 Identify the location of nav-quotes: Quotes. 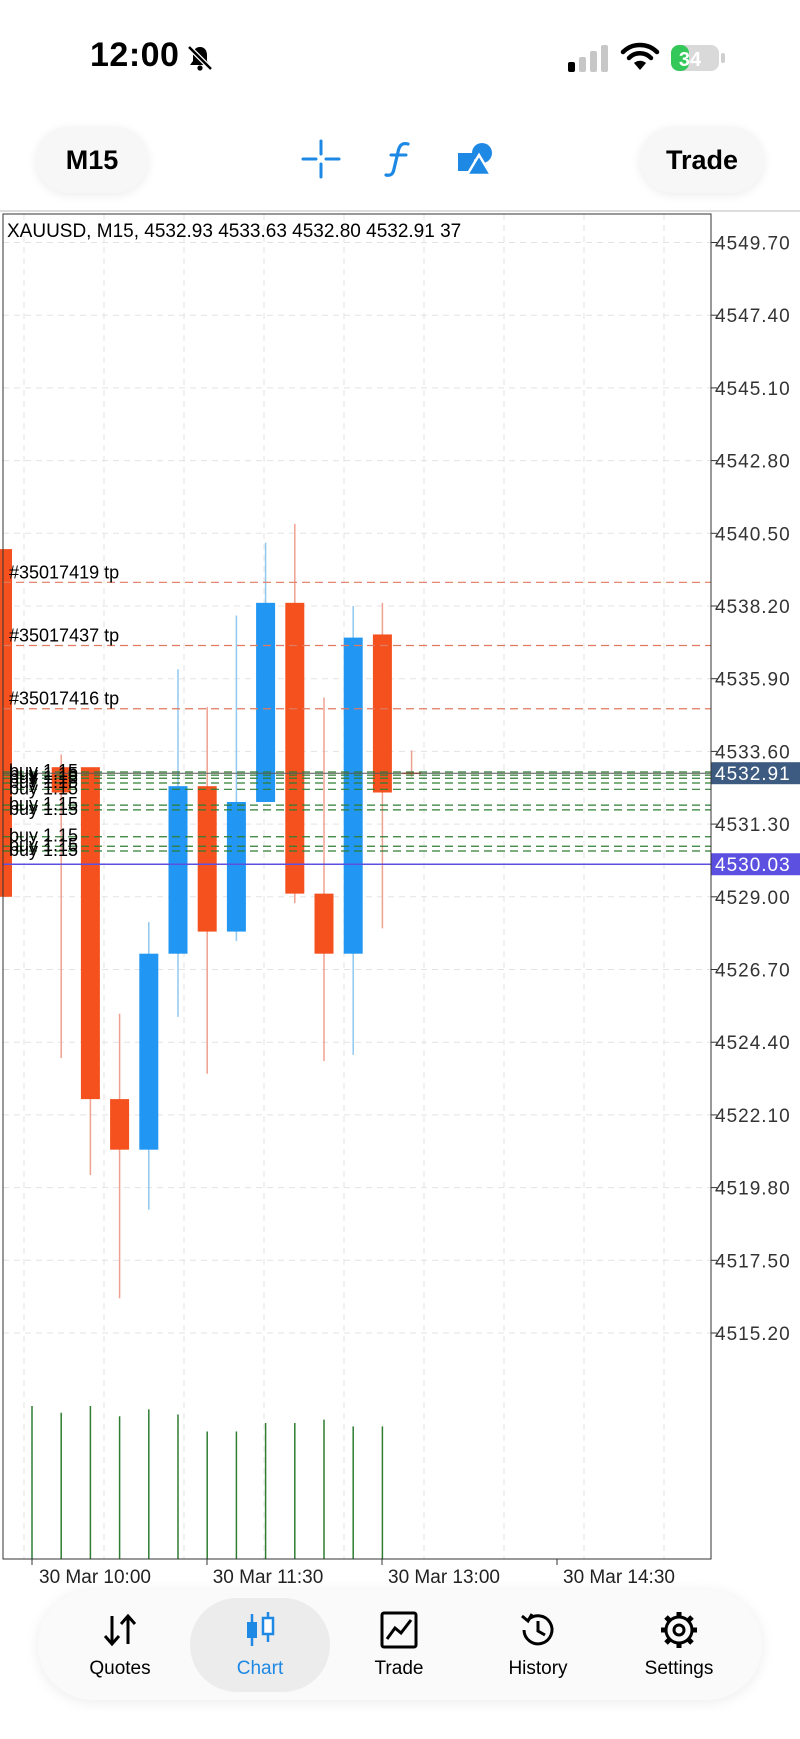
(120, 1645).